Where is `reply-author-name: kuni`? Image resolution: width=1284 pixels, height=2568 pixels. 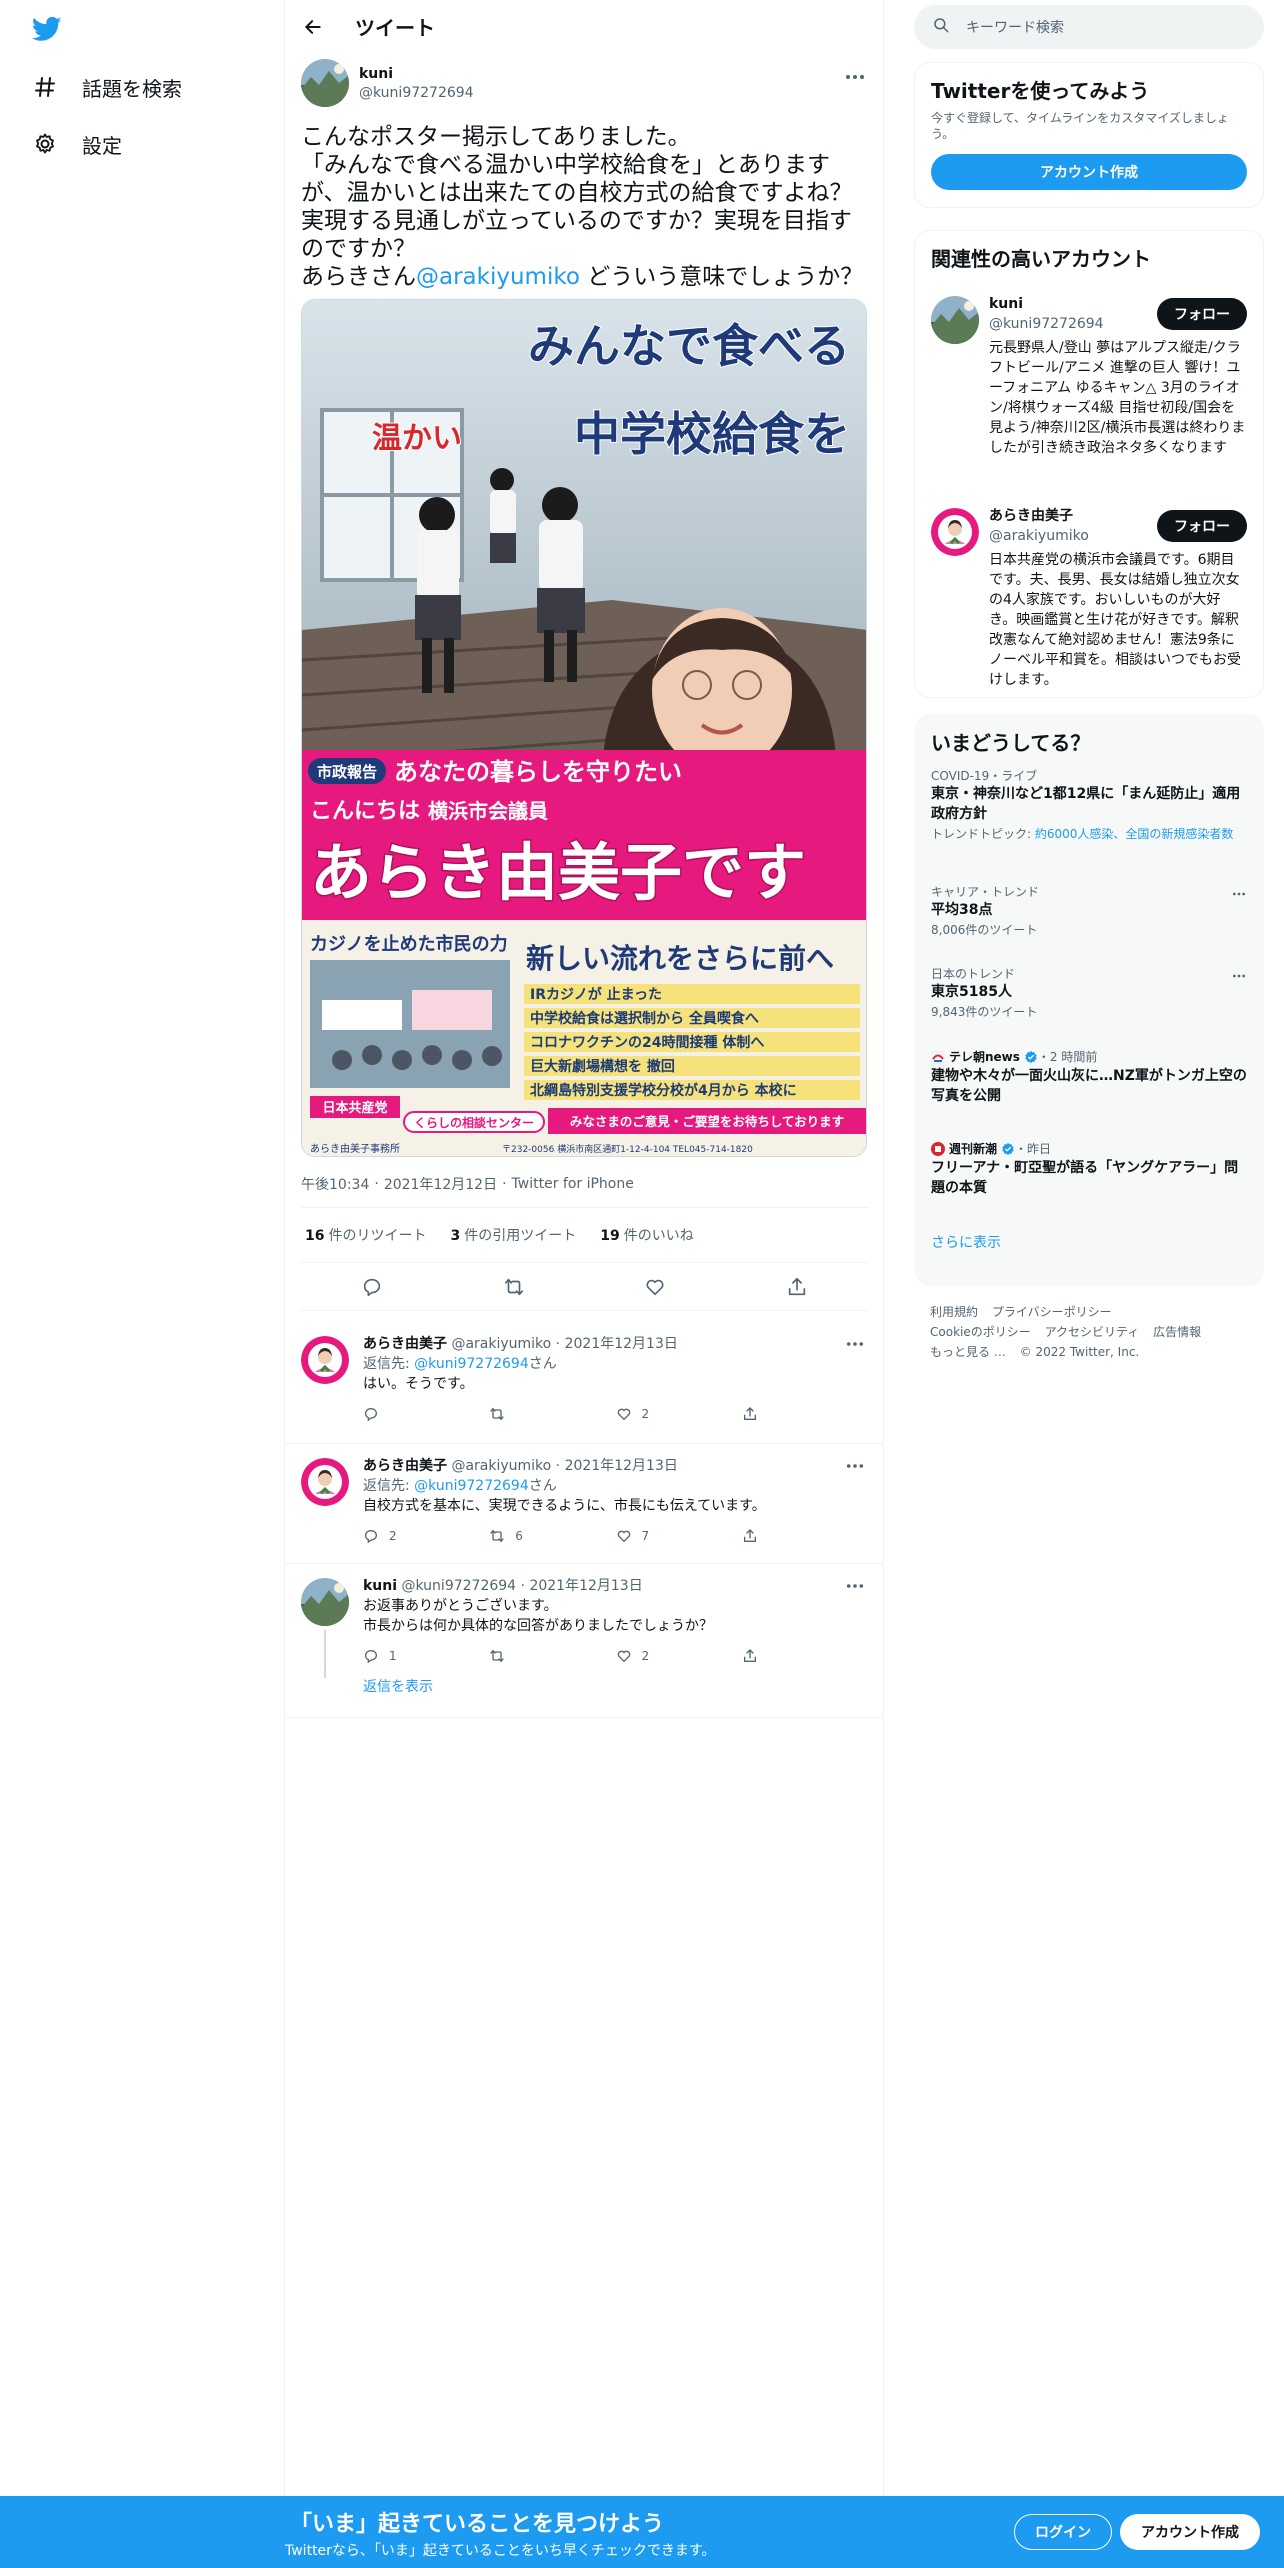 reply-author-name: kuni is located at coordinates (380, 1586).